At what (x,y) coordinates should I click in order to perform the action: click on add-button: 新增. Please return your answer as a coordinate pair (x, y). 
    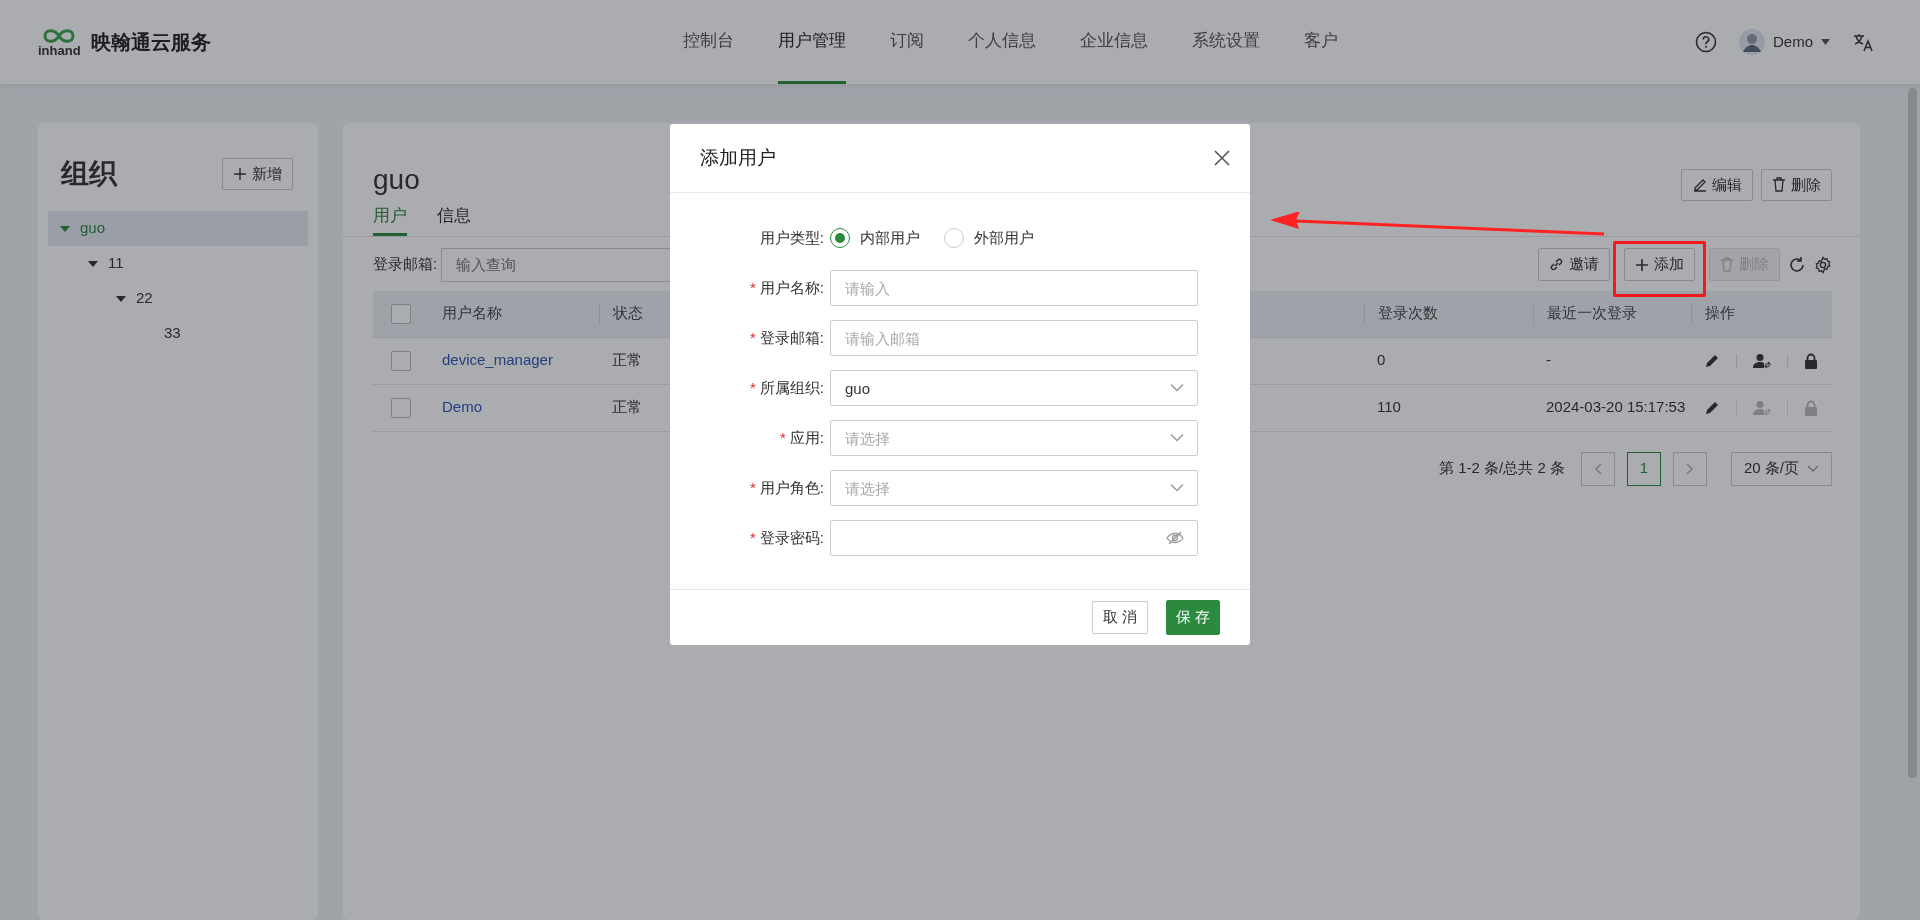
    Looking at the image, I should click on (257, 174).